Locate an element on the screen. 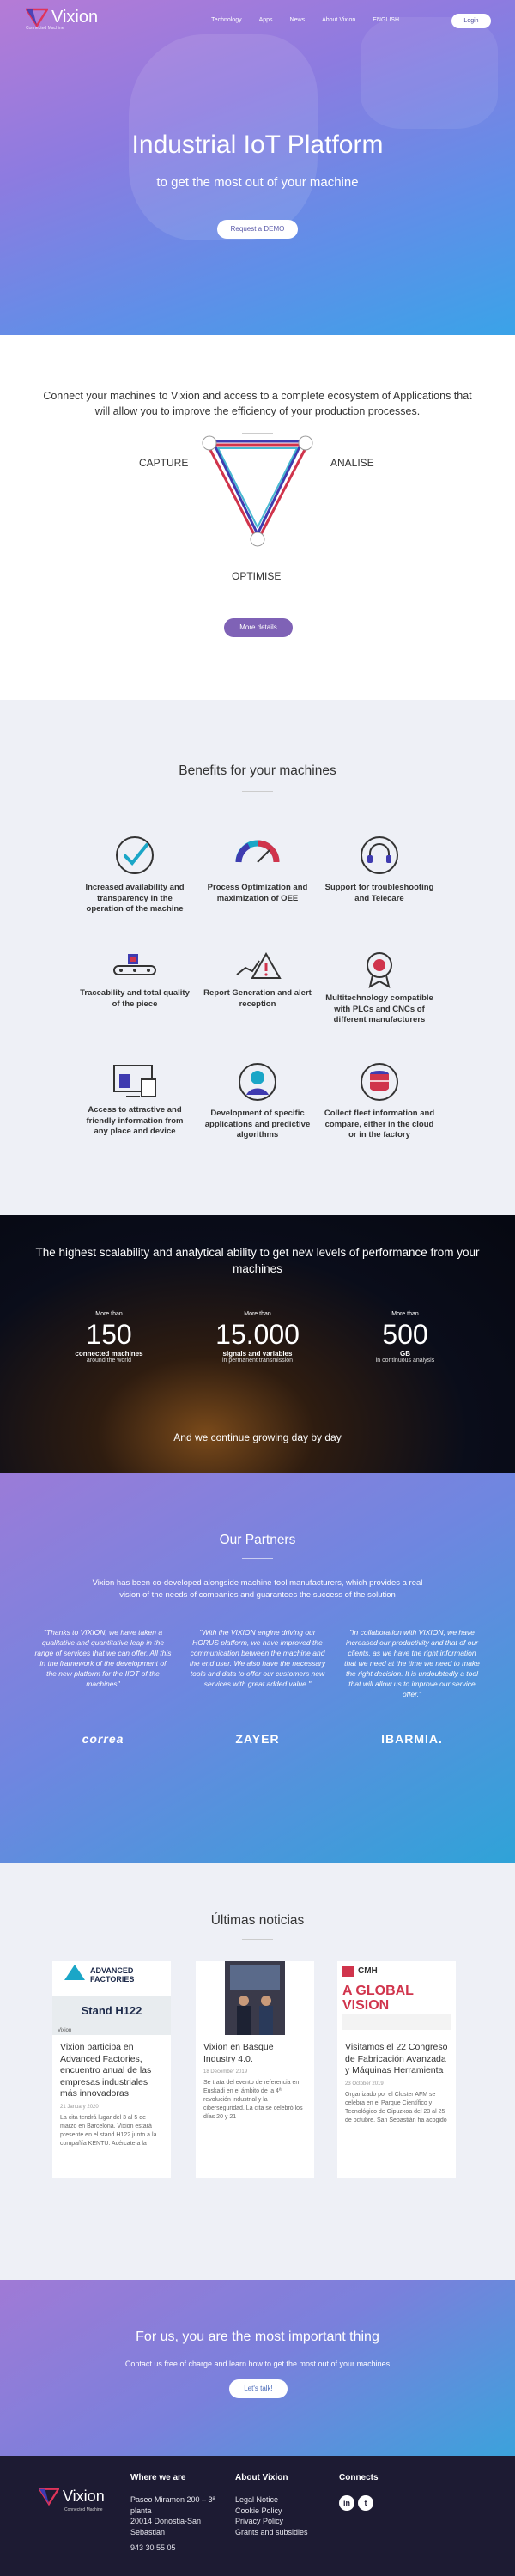 This screenshot has height=2576, width=515. vixion-logo-icon is located at coordinates (37, 17).